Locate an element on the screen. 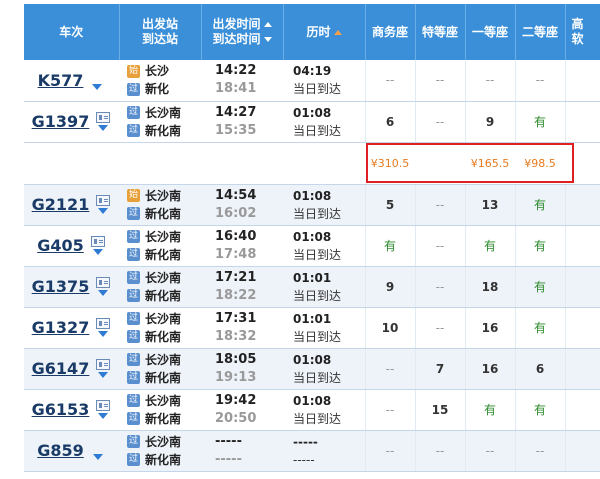  seat-business: 有 is located at coordinates (389, 246).